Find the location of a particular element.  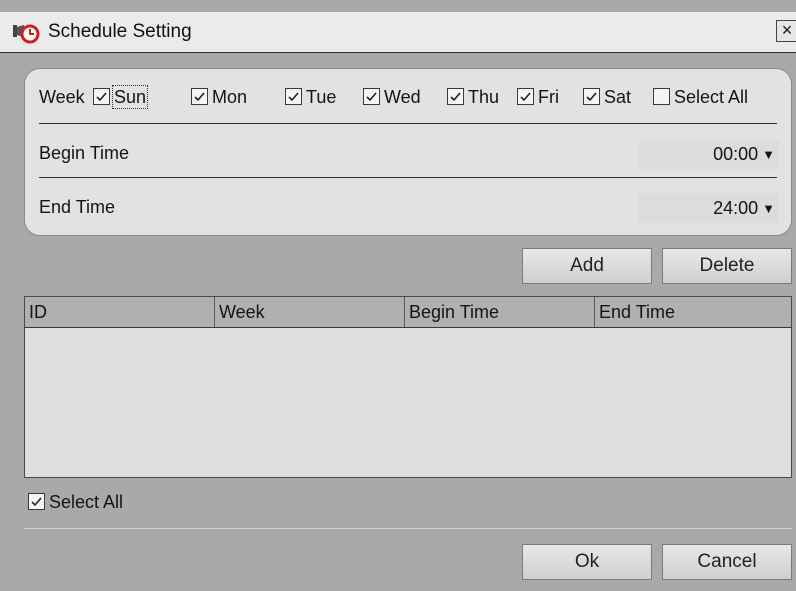

window-title: Schedule Setting is located at coordinates (120, 31).